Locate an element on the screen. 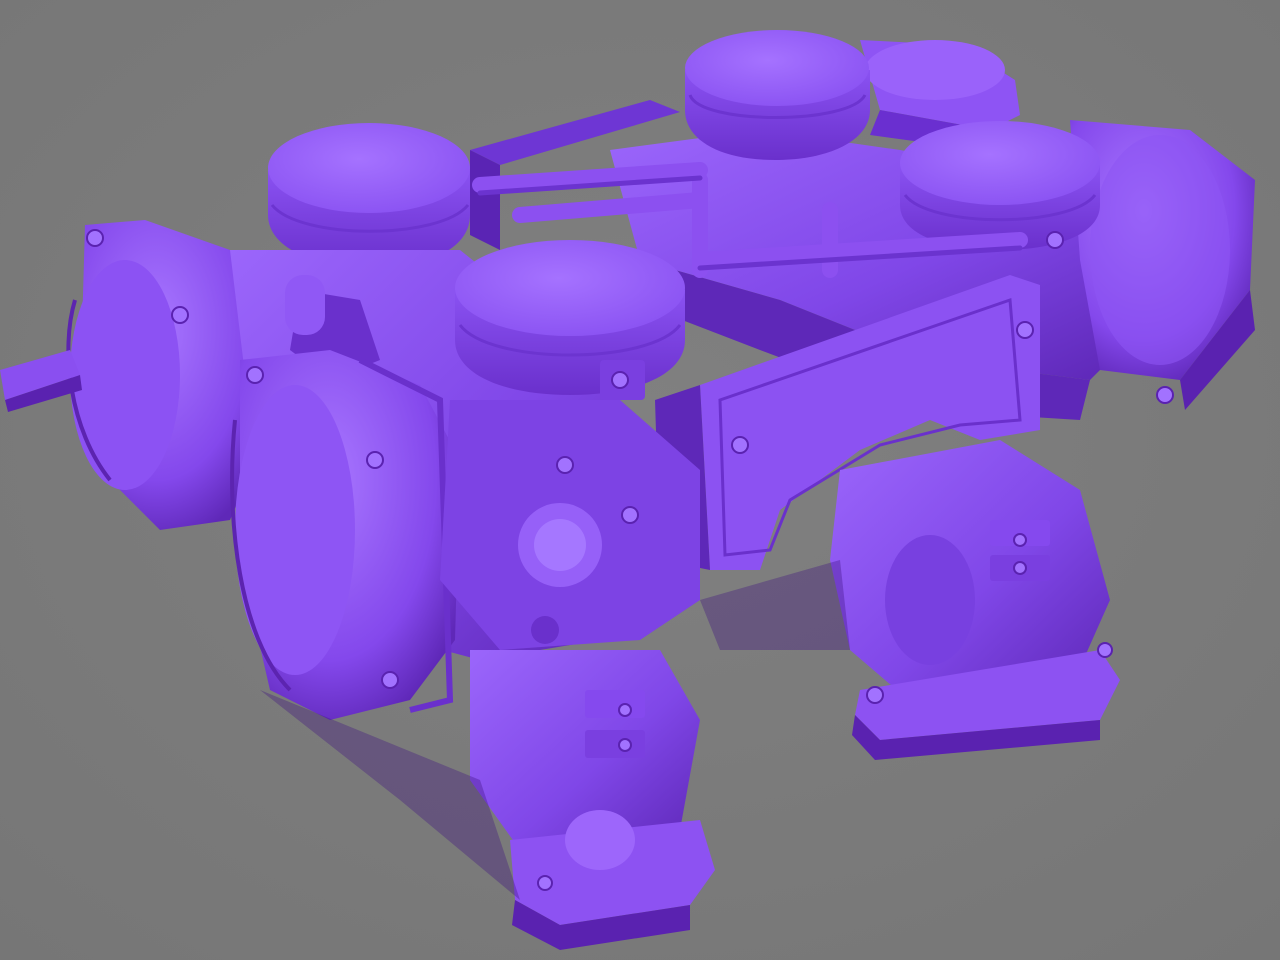  cap-rear-right is located at coordinates (1000, 185).